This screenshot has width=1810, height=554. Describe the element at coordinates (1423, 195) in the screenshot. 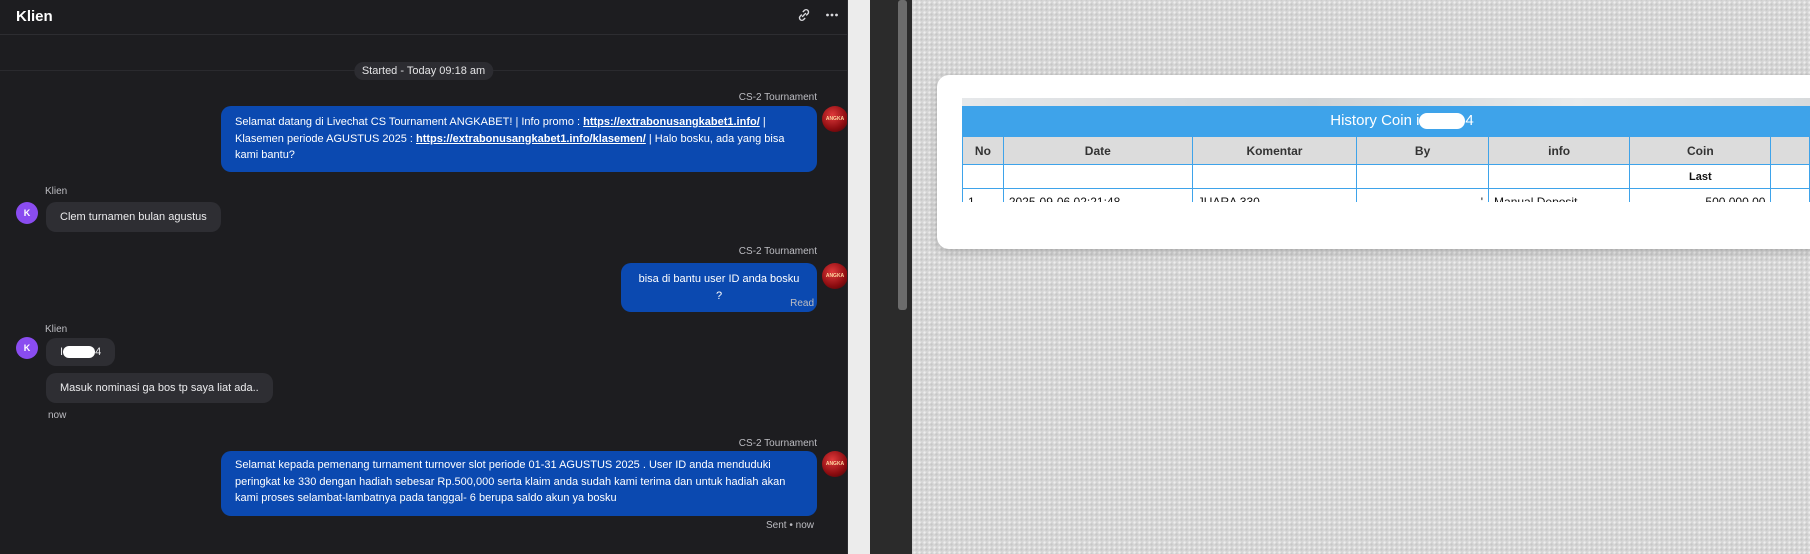

I see `cell-by: '` at that location.